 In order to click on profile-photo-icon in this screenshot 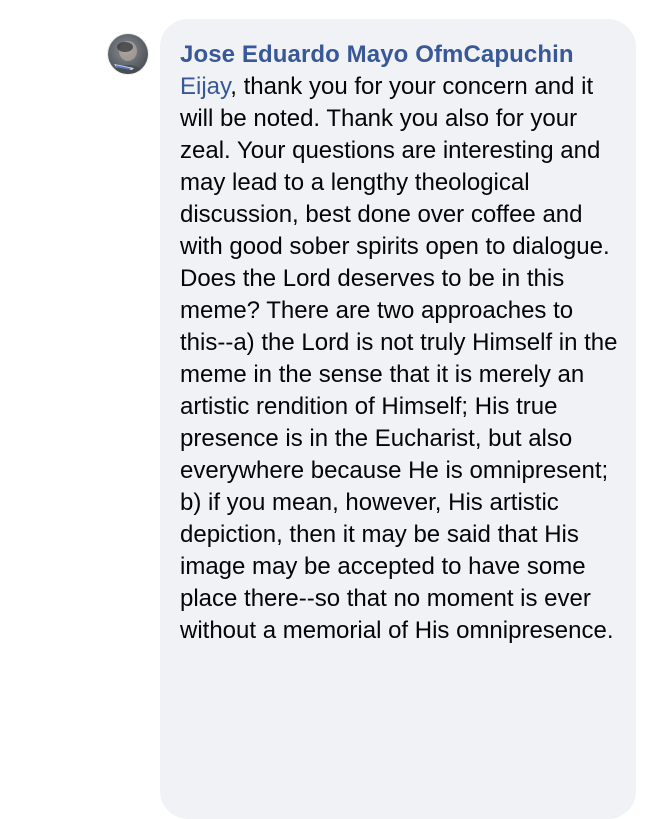, I will do `click(128, 57)`.